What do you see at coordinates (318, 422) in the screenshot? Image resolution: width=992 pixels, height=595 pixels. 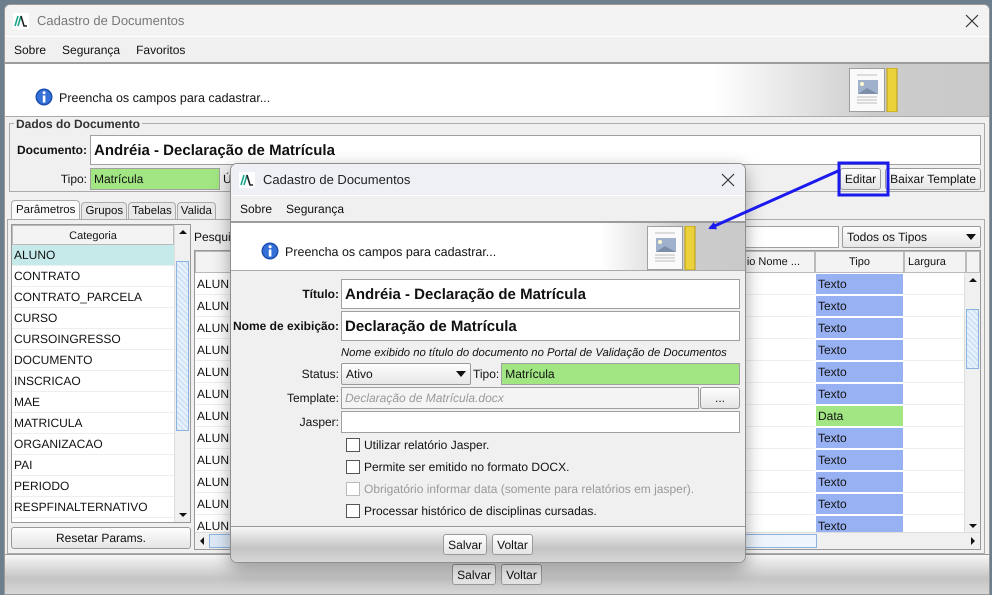 I see `field-label: Jasper:` at bounding box center [318, 422].